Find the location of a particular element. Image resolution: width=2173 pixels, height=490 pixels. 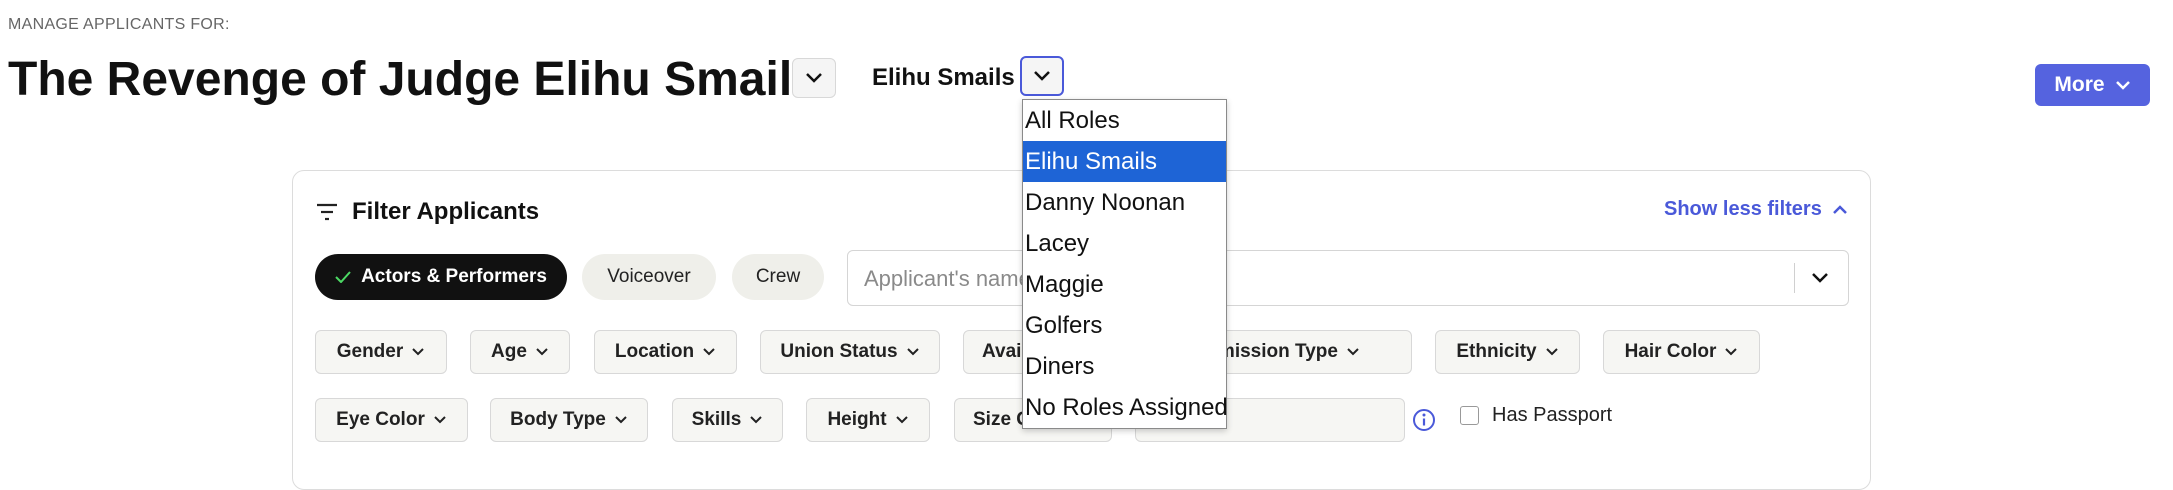

filter-chip-location: Location is located at coordinates (665, 352).